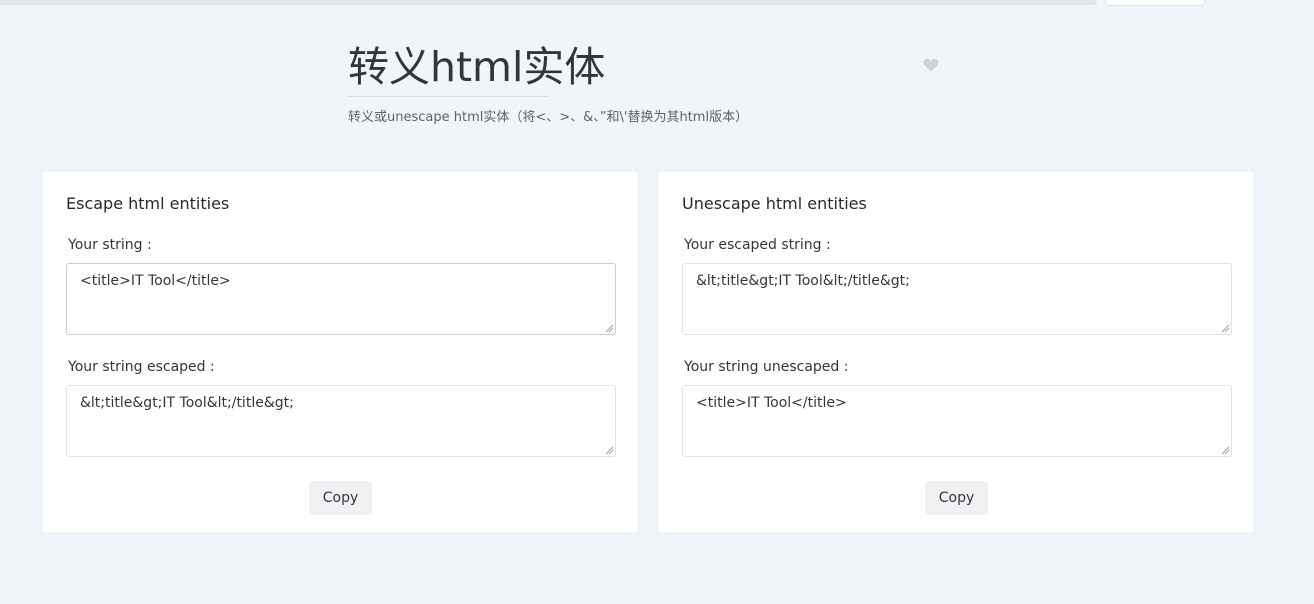 Image resolution: width=1314 pixels, height=604 pixels. What do you see at coordinates (774, 203) in the screenshot?
I see `unescape-card-title: Unescape html entities` at bounding box center [774, 203].